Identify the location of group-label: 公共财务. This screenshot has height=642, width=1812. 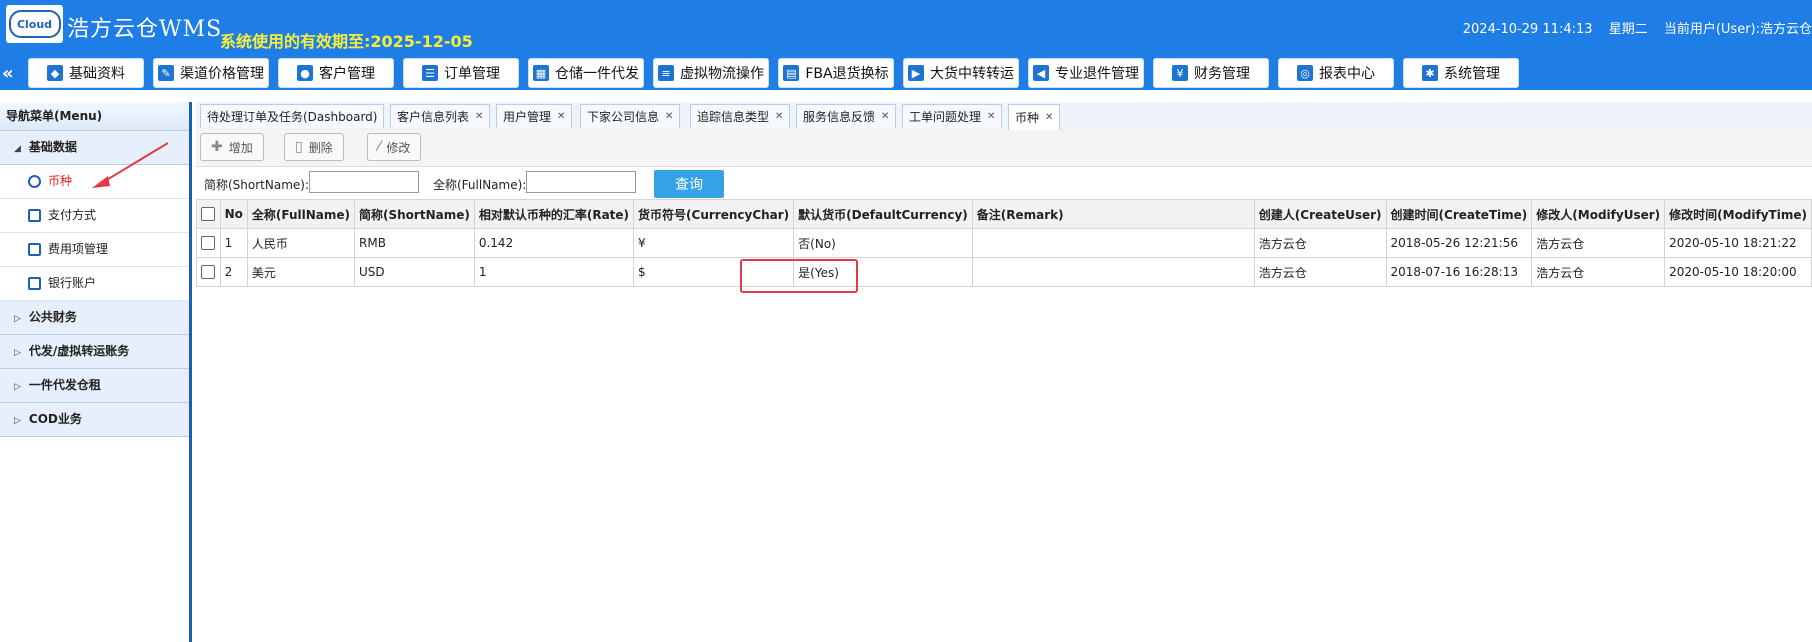
(52, 317).